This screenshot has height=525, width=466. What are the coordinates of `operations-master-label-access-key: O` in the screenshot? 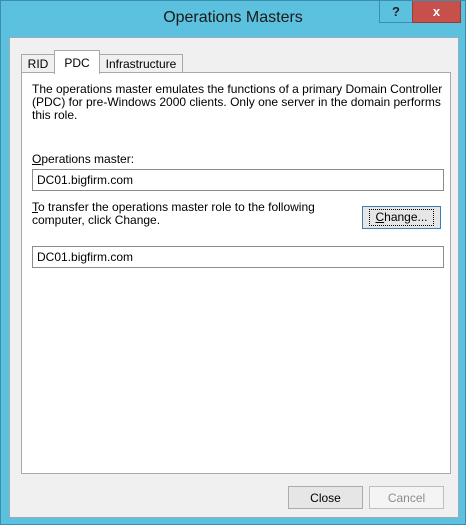 It's located at (37, 159).